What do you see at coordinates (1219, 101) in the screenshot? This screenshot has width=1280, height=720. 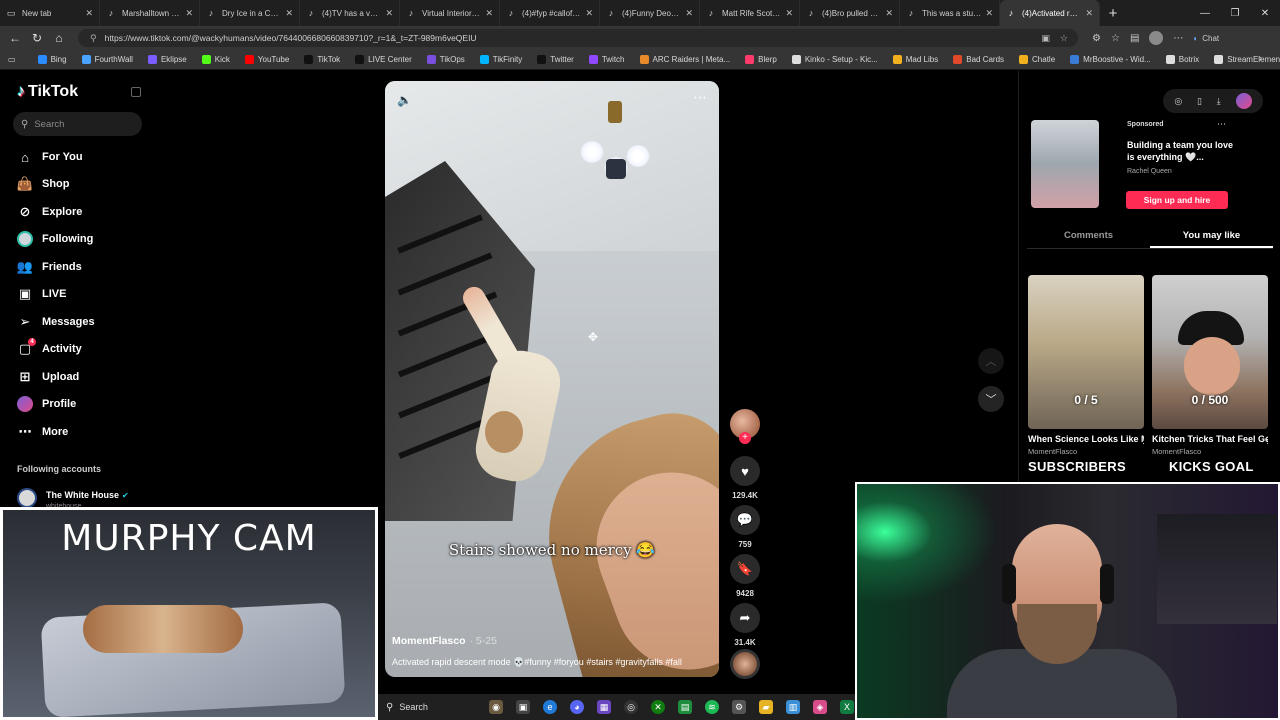 I see `download-icon: ⤓` at bounding box center [1219, 101].